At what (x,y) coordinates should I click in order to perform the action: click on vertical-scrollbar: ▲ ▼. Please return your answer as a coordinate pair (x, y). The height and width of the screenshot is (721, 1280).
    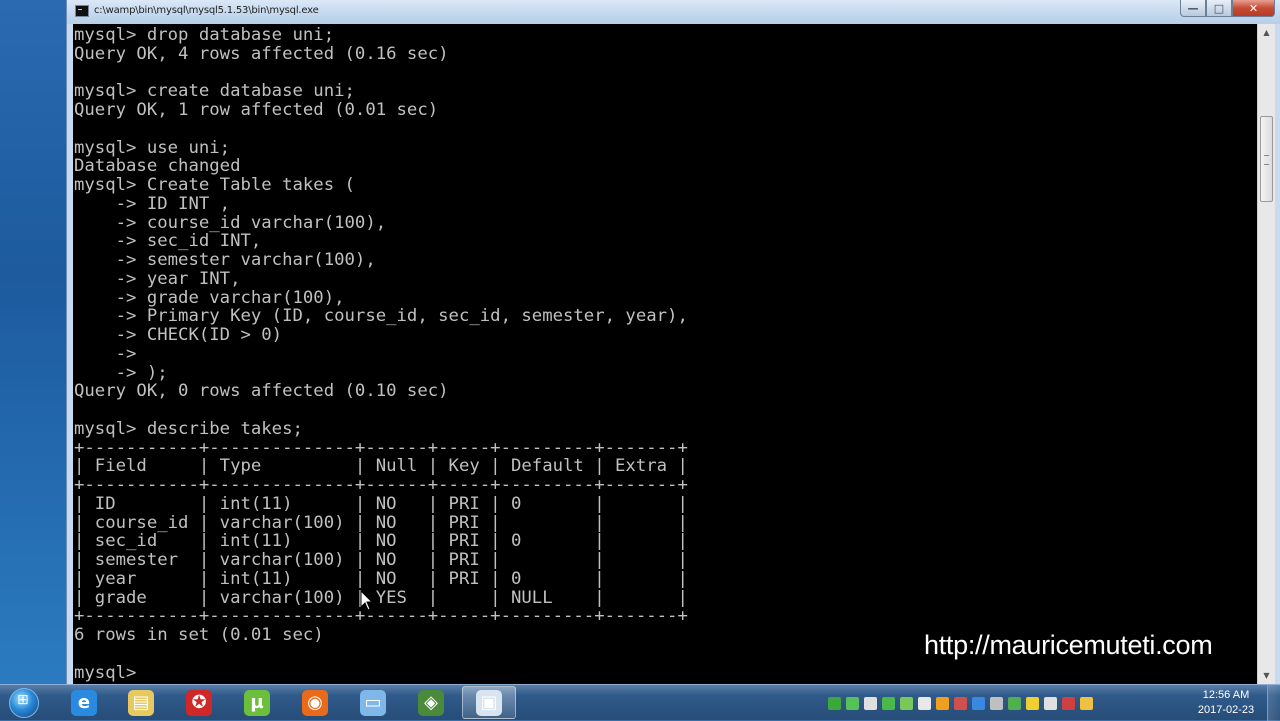
    Looking at the image, I should click on (1266, 354).